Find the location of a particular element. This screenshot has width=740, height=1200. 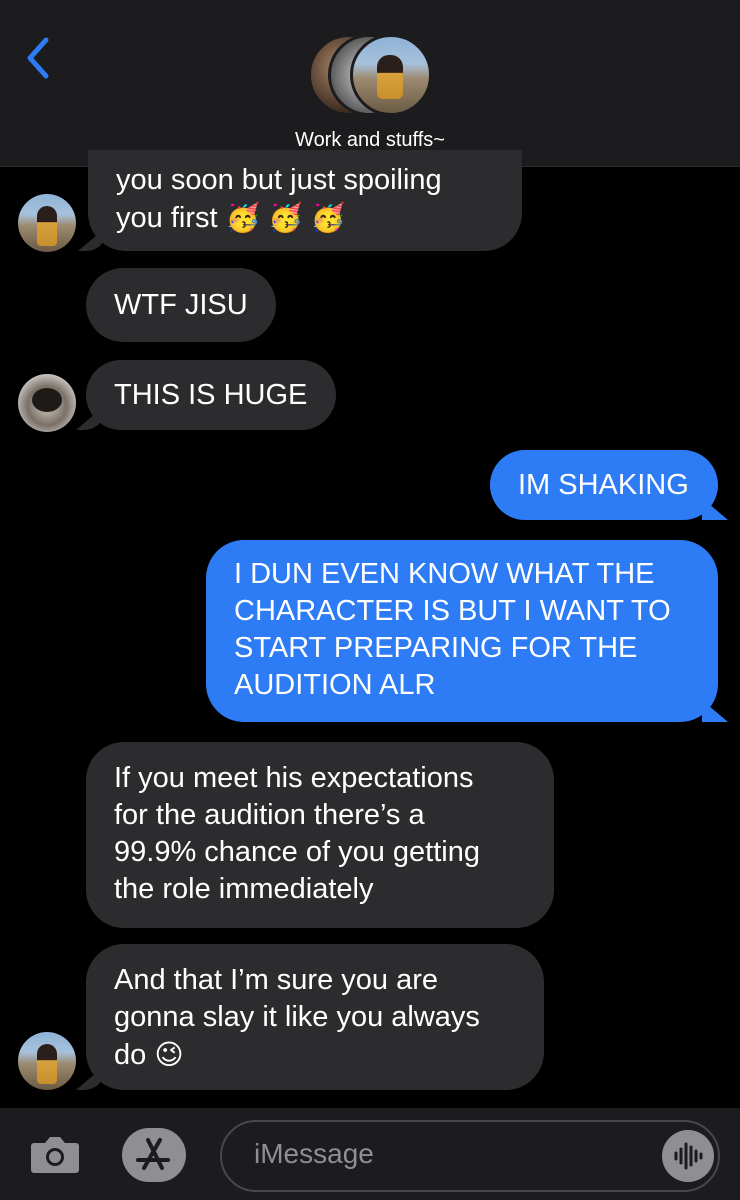

conversation-header: Work and stuffs~ is located at coordinates (370, 83).